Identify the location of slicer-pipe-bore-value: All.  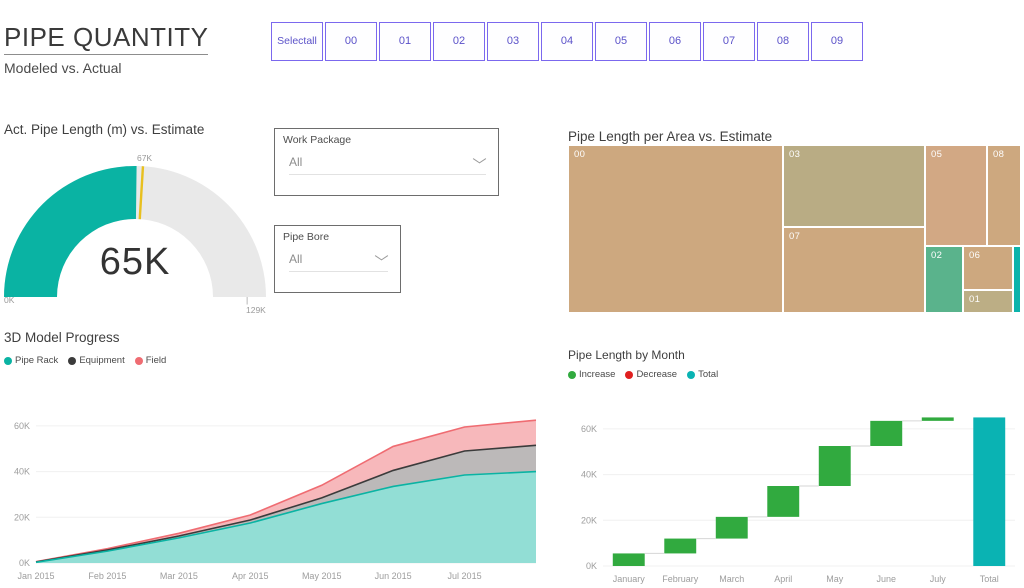
(296, 259).